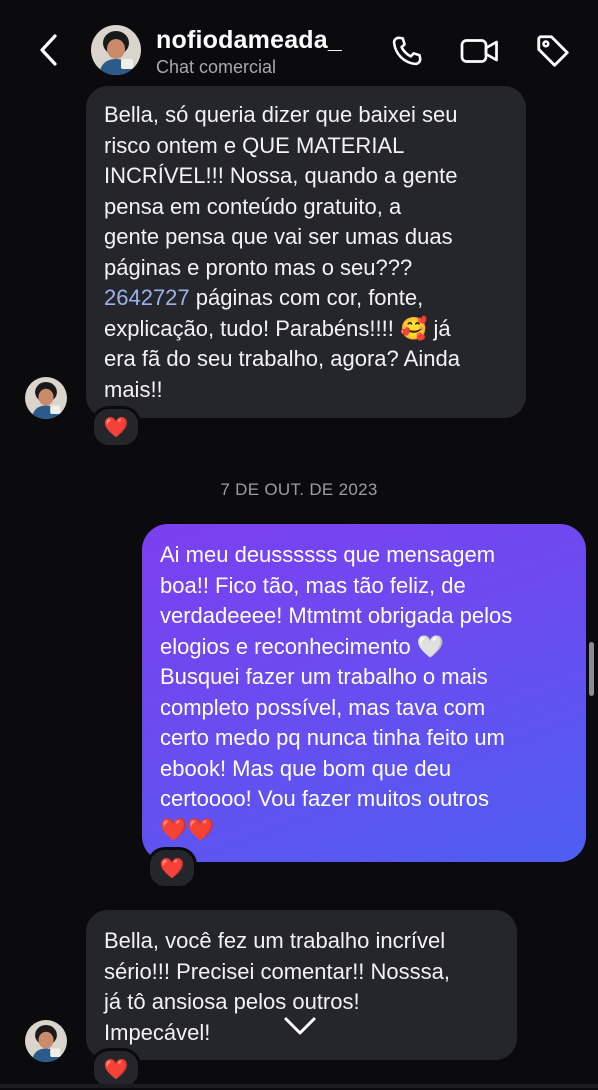  I want to click on message-line: sério!!! Precisei comentar!! Nosssa,, so click(277, 971).